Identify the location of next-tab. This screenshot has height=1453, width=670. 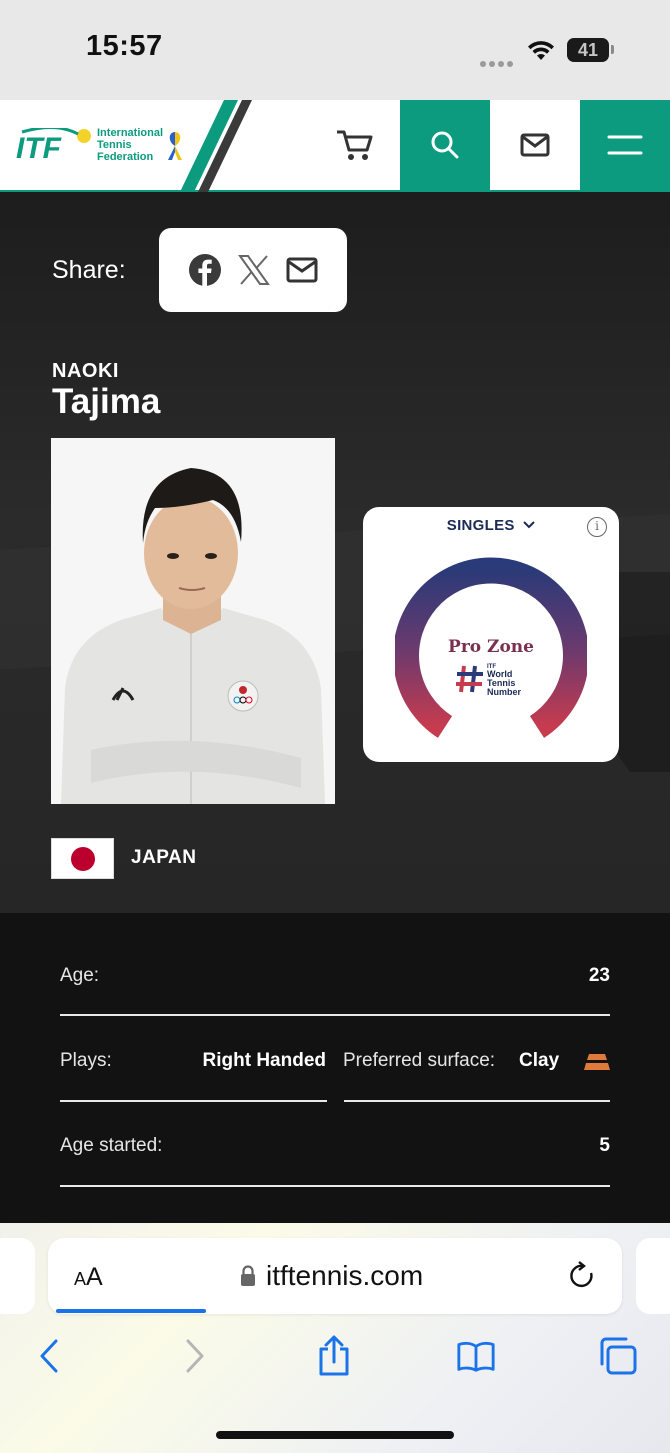
(653, 1276).